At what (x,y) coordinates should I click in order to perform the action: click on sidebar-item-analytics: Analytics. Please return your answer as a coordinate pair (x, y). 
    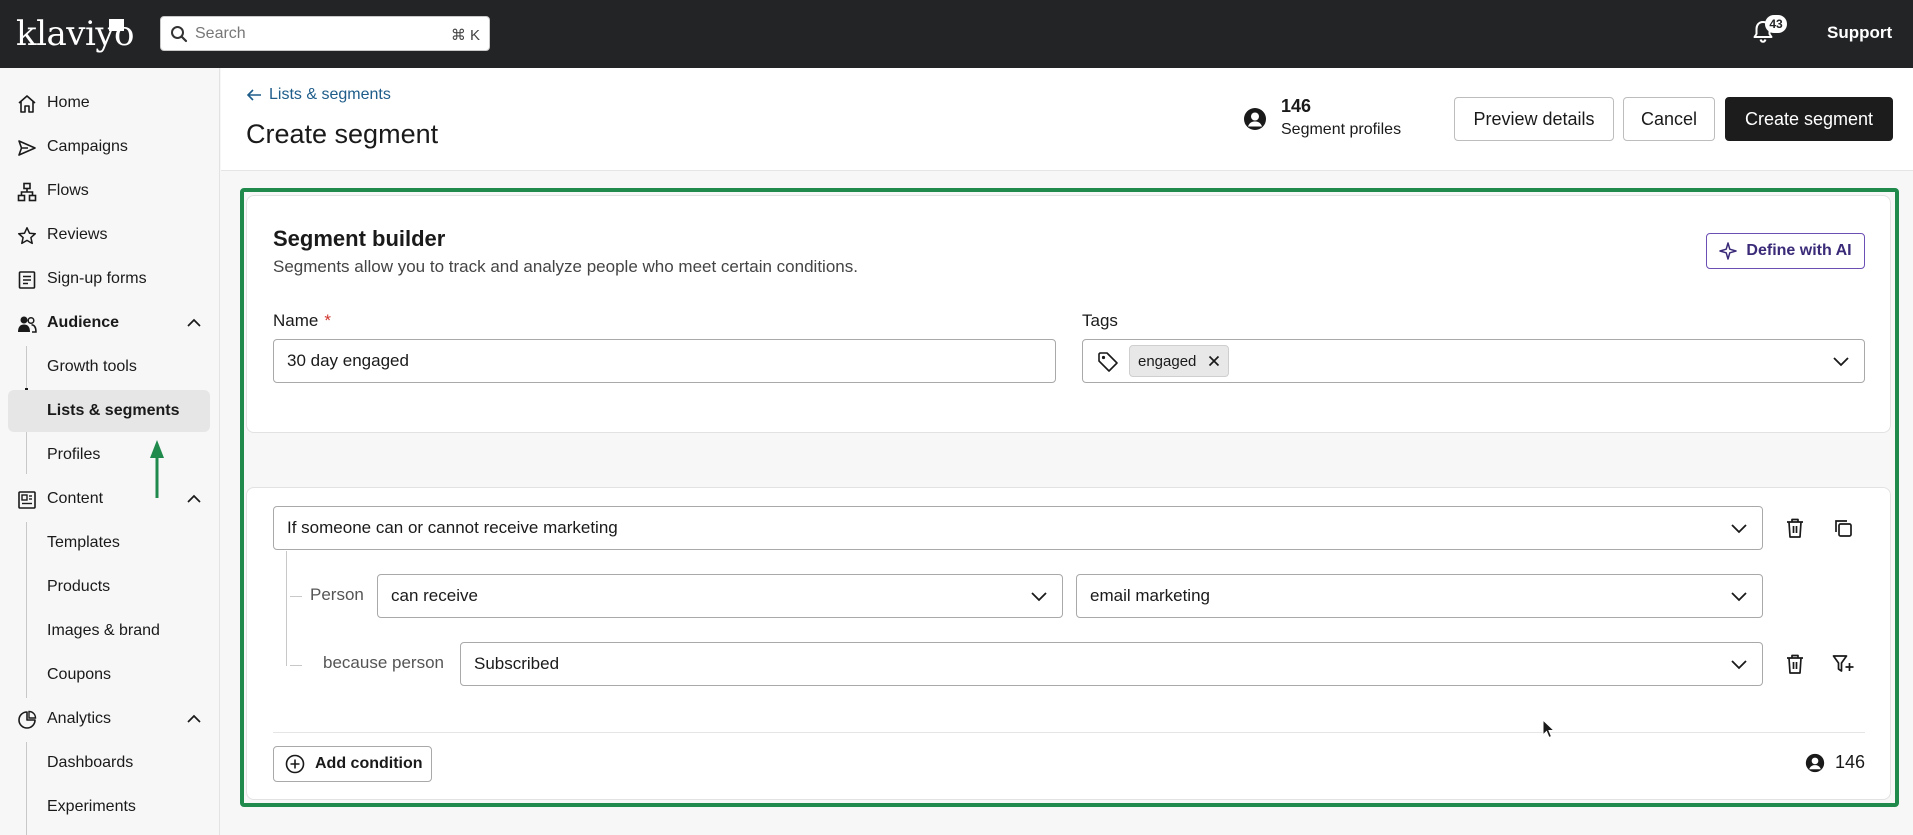
    Looking at the image, I should click on (109, 719).